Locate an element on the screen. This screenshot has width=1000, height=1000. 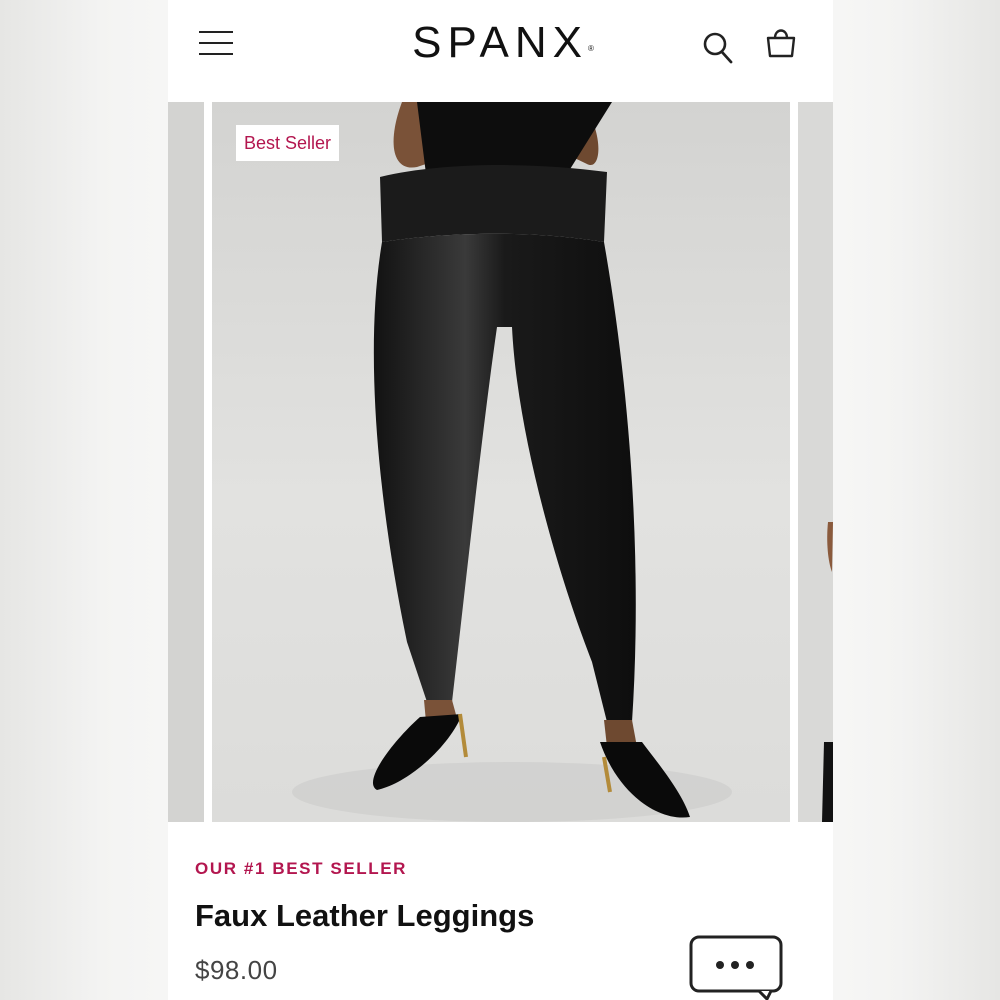
product-eyebrow: OUR #1 BEST SELLER is located at coordinates (301, 868).